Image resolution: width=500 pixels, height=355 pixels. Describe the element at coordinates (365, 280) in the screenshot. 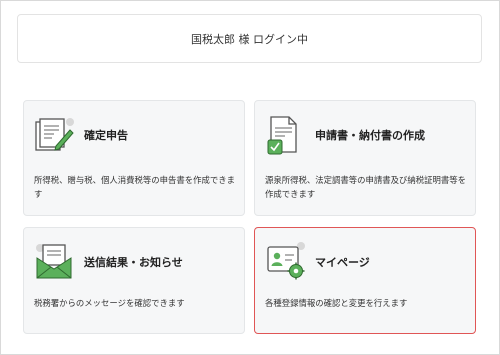

I see `card-mypage: マイページ 各種登録情報の確認と変更を行えます` at that location.